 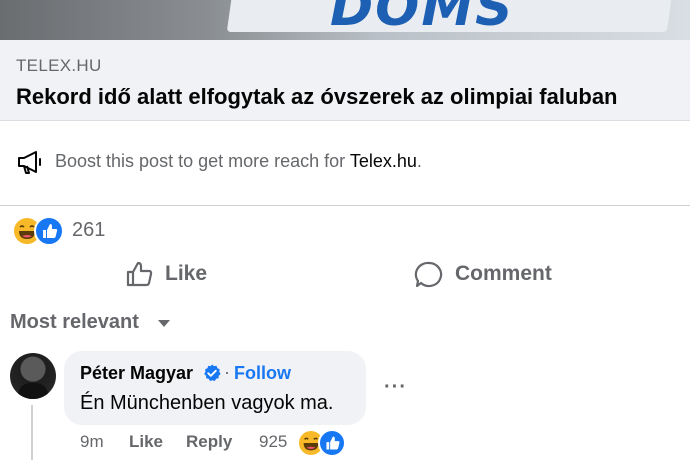 What do you see at coordinates (33, 376) in the screenshot?
I see `commenter-avatar` at bounding box center [33, 376].